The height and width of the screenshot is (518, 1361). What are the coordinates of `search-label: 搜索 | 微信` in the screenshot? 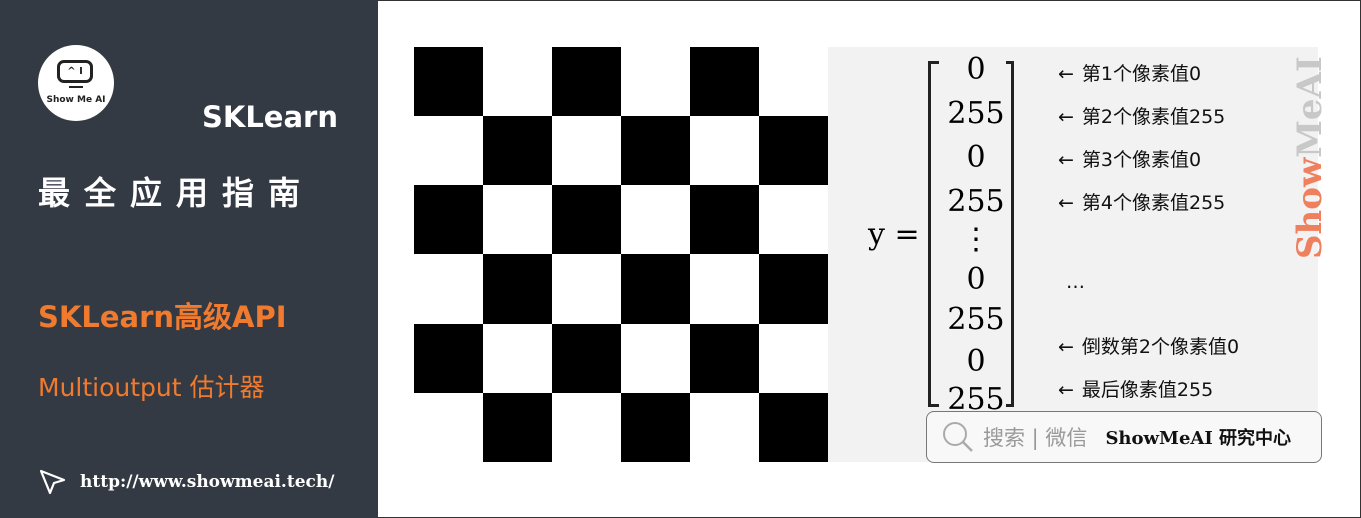 It's located at (1035, 438).